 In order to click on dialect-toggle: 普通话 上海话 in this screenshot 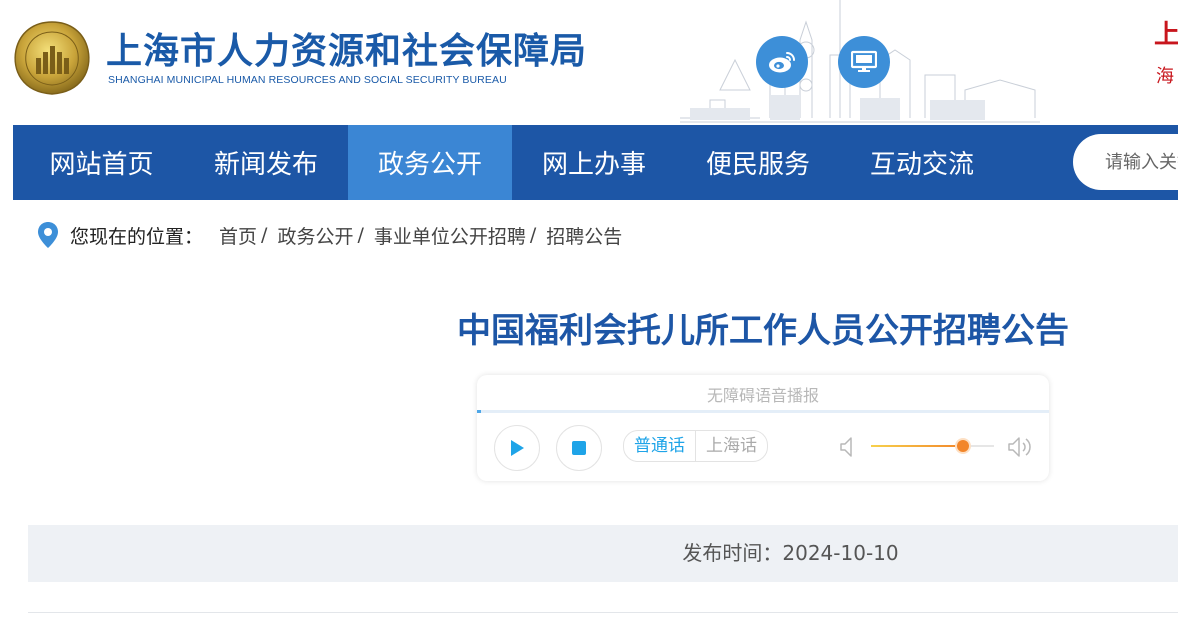, I will do `click(695, 446)`.